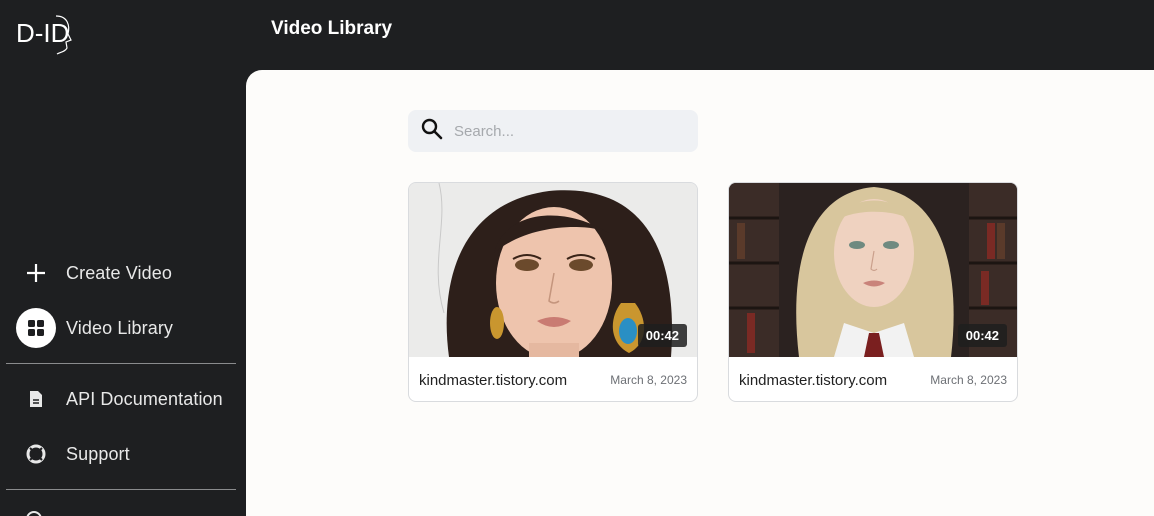 The height and width of the screenshot is (516, 1154). I want to click on page-title: Video Library, so click(332, 28).